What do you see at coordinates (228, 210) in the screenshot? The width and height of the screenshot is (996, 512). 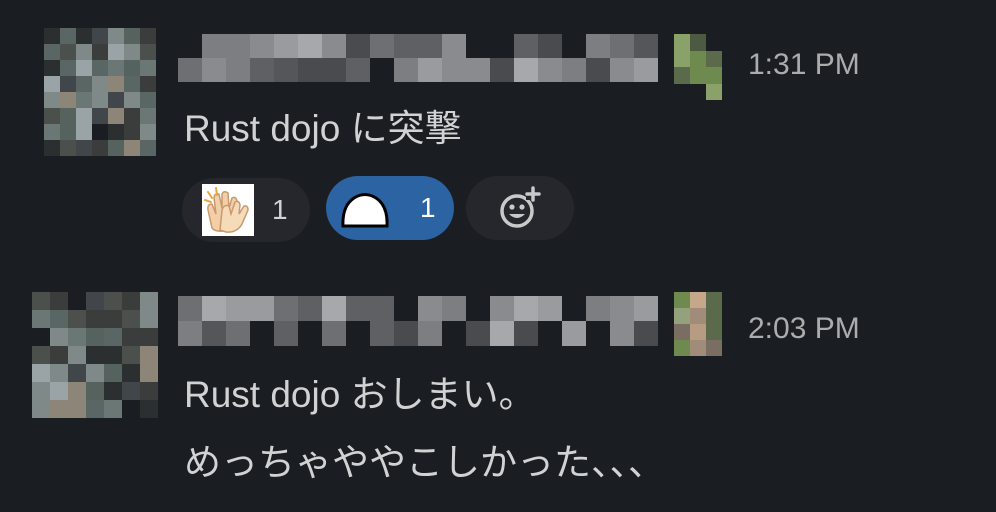 I see `clapping-hands-icon` at bounding box center [228, 210].